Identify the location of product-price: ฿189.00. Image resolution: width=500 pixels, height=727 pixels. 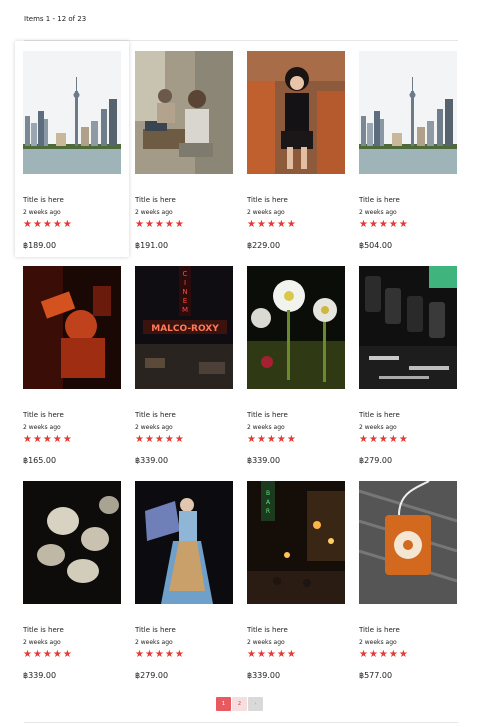
(40, 245).